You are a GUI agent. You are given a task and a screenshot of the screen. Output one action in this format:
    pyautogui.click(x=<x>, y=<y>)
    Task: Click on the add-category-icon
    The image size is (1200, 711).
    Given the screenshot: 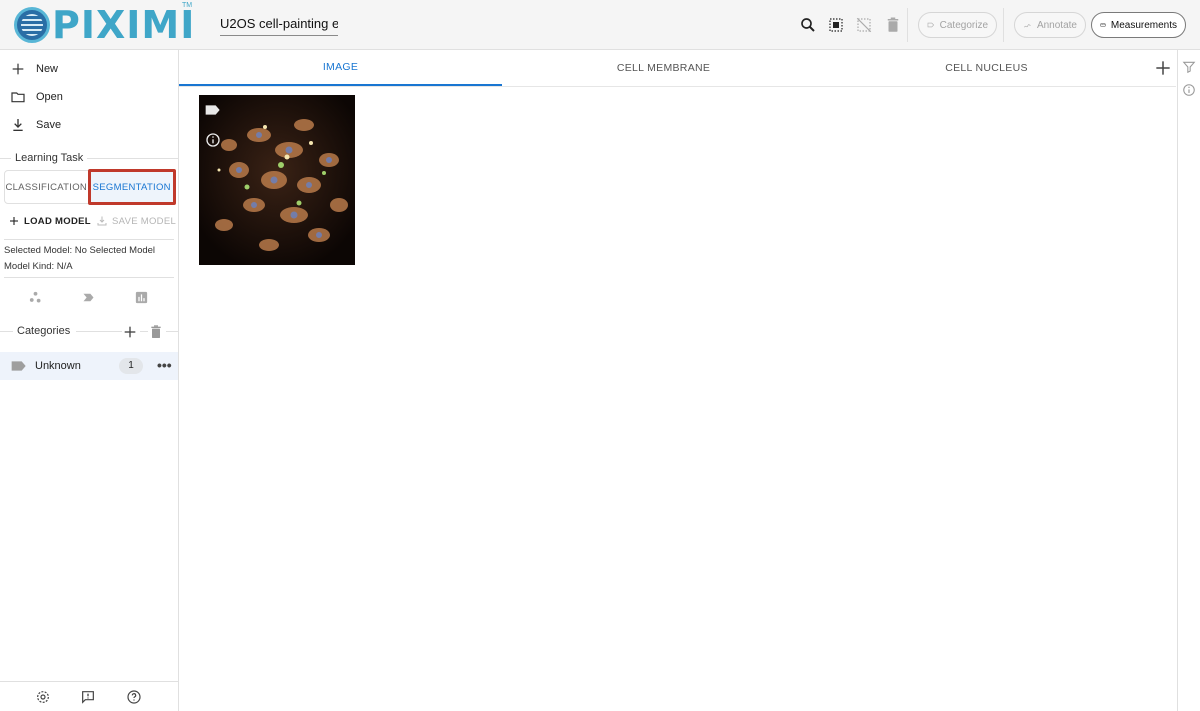 What is the action you would take?
    pyautogui.click(x=131, y=332)
    